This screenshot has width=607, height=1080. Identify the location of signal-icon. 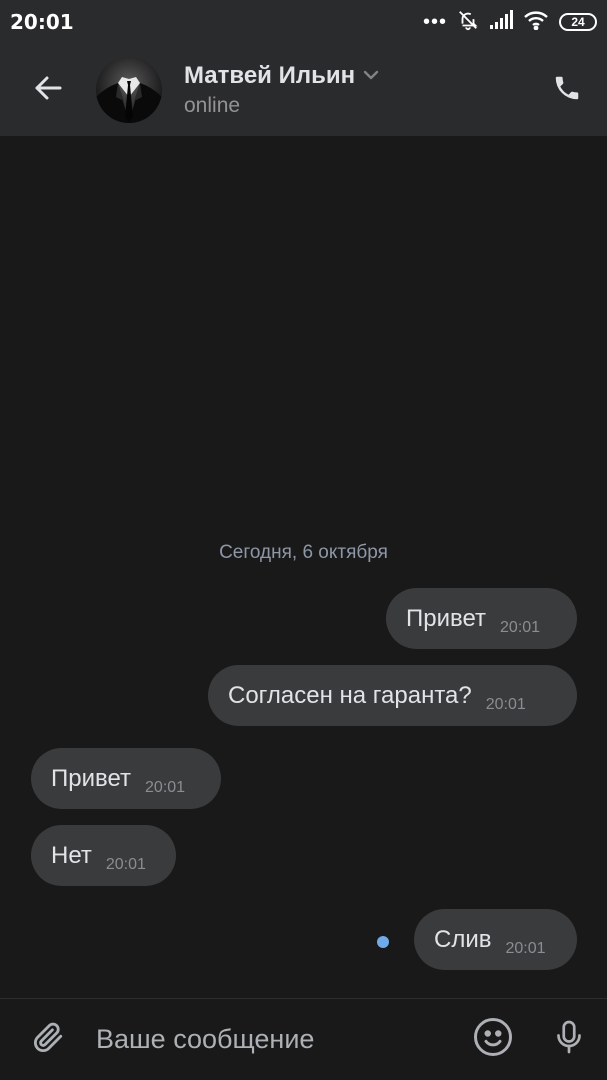
(501, 22).